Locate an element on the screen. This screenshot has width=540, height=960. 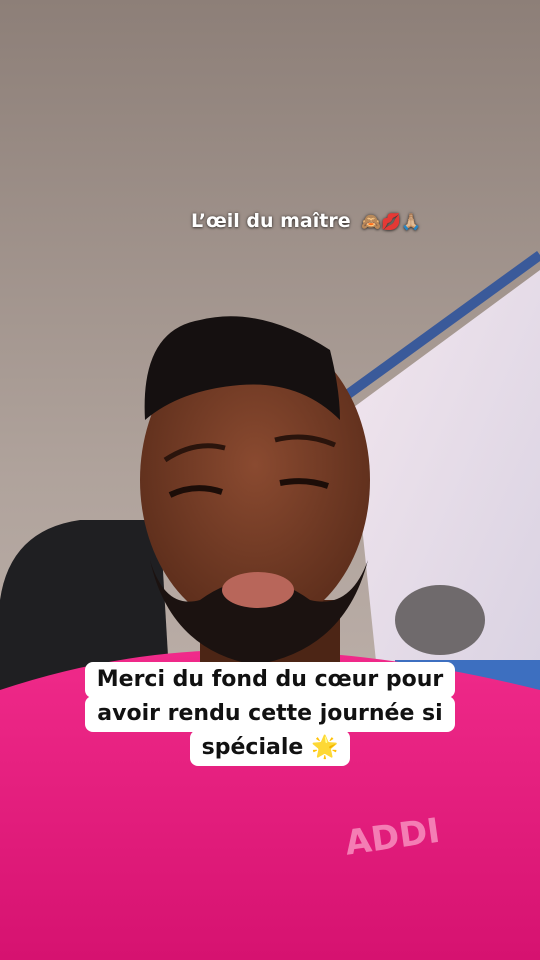
top-caption-text: L’œil du maître is located at coordinates (271, 221).